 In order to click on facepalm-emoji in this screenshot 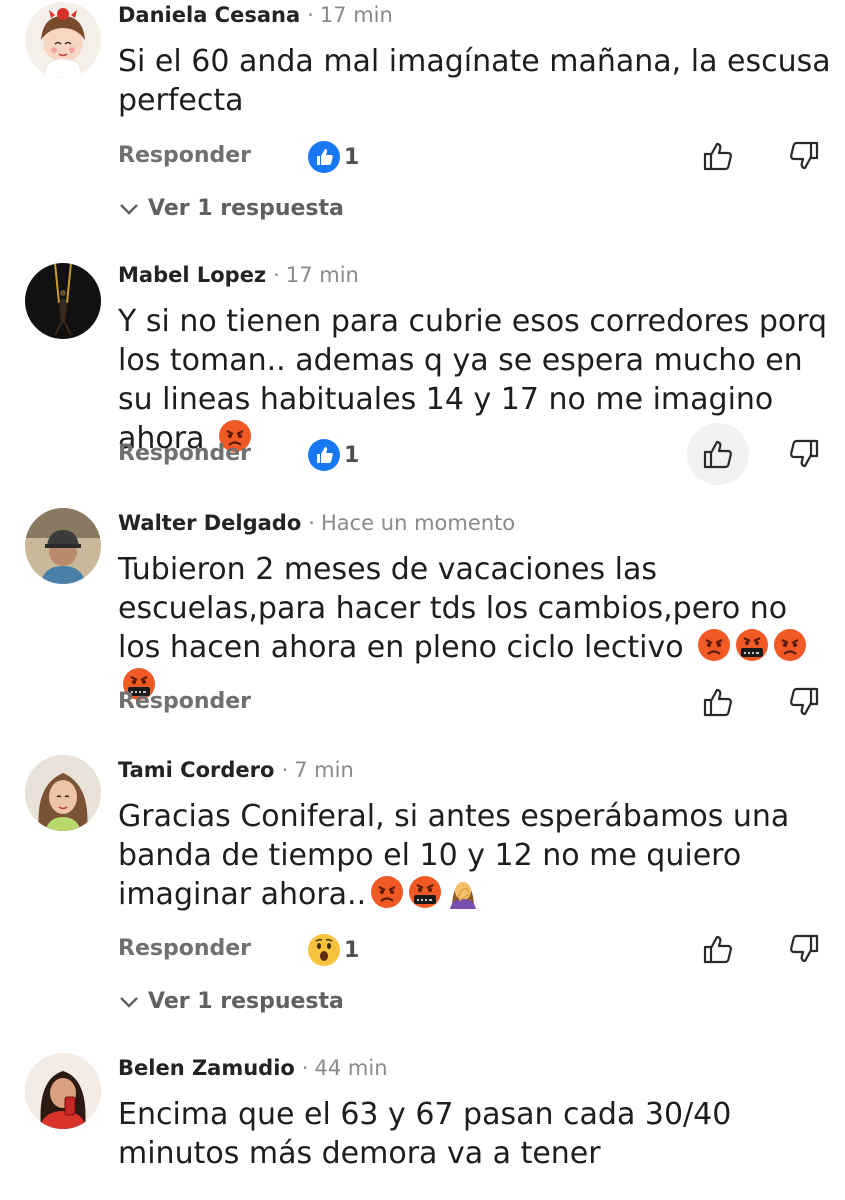, I will do `click(463, 892)`.